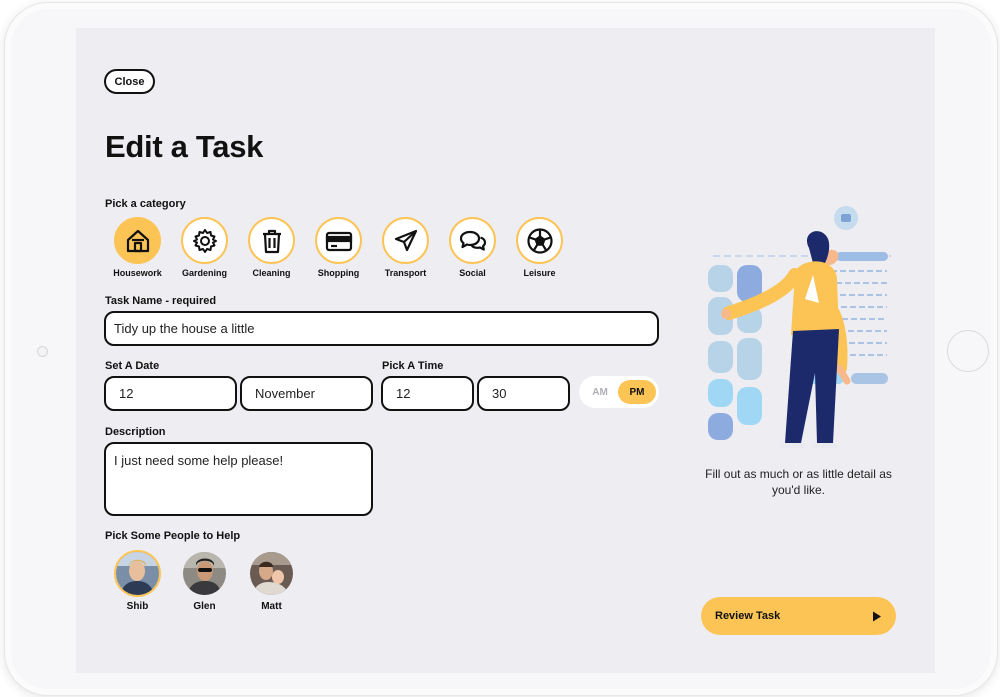  I want to click on pm-option: PM, so click(637, 392).